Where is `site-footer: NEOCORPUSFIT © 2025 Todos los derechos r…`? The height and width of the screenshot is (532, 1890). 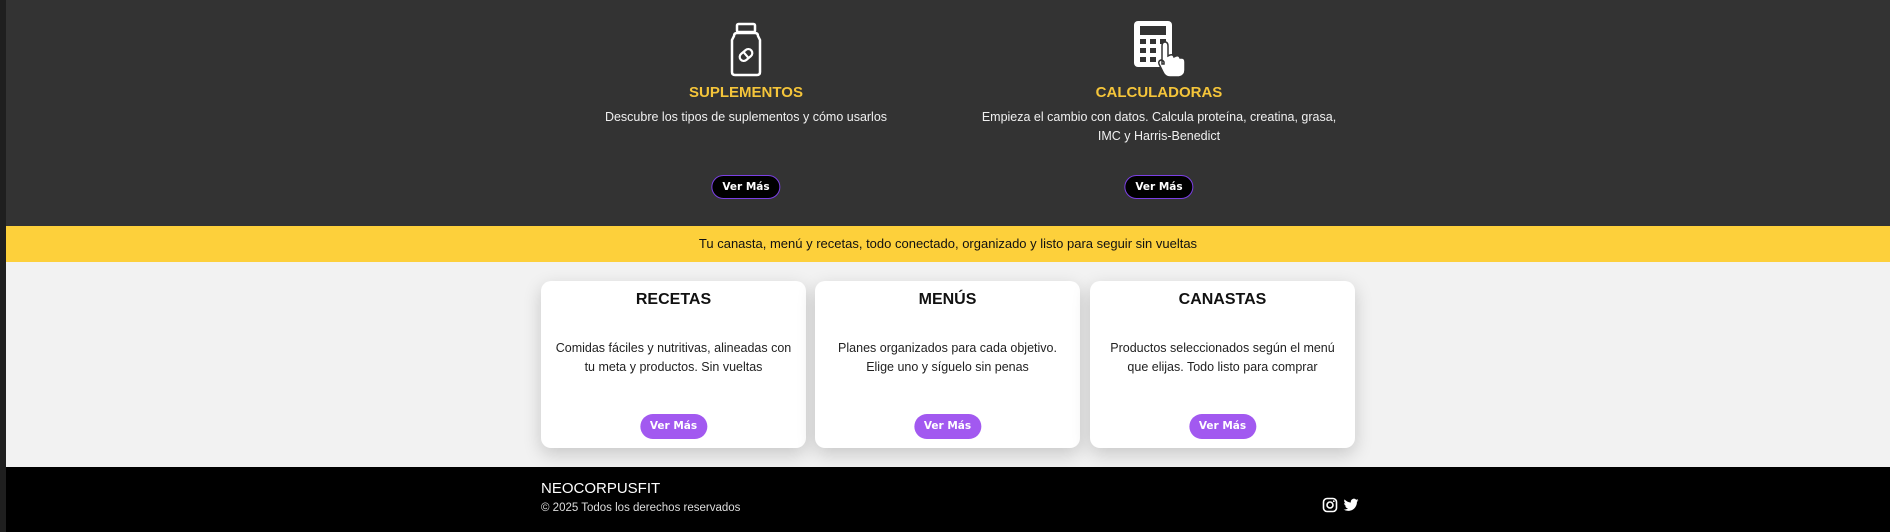 site-footer: NEOCORPUSFIT © 2025 Todos los derechos r… is located at coordinates (948, 499).